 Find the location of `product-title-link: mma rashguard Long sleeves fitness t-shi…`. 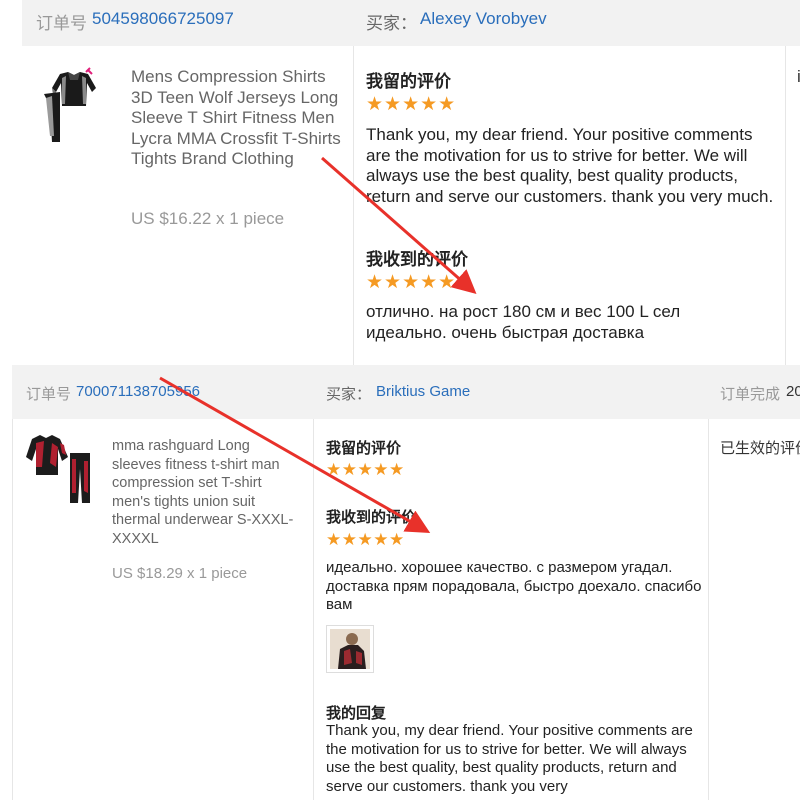

product-title-link: mma rashguard Long sleeves fitness t-shi… is located at coordinates (207, 492).